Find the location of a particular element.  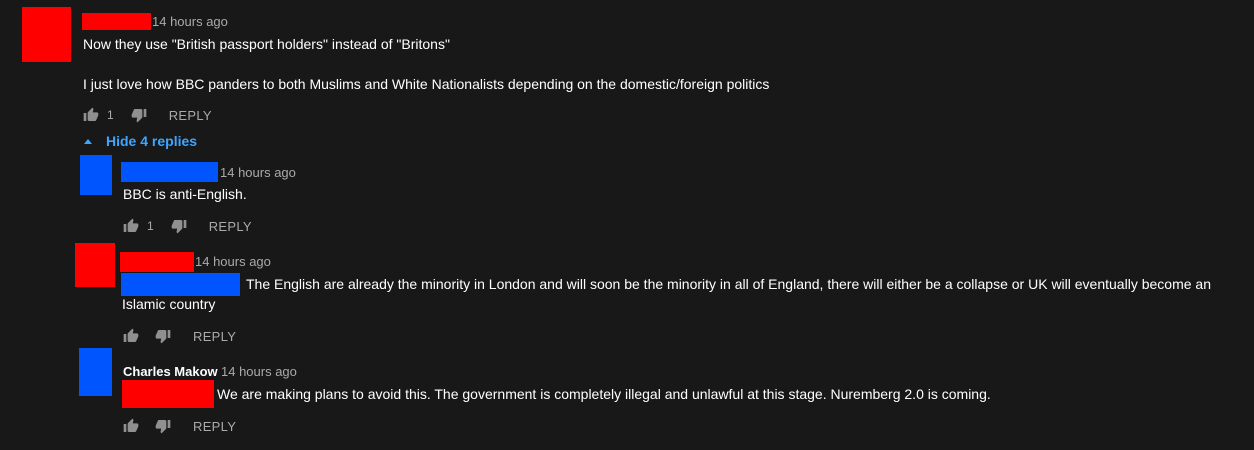

comment-actions: 1 REPLY is located at coordinates (147, 115).